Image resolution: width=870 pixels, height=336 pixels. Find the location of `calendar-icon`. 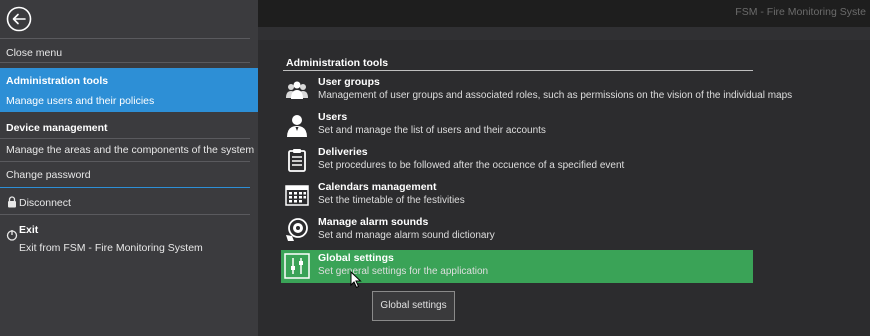

calendar-icon is located at coordinates (297, 195).